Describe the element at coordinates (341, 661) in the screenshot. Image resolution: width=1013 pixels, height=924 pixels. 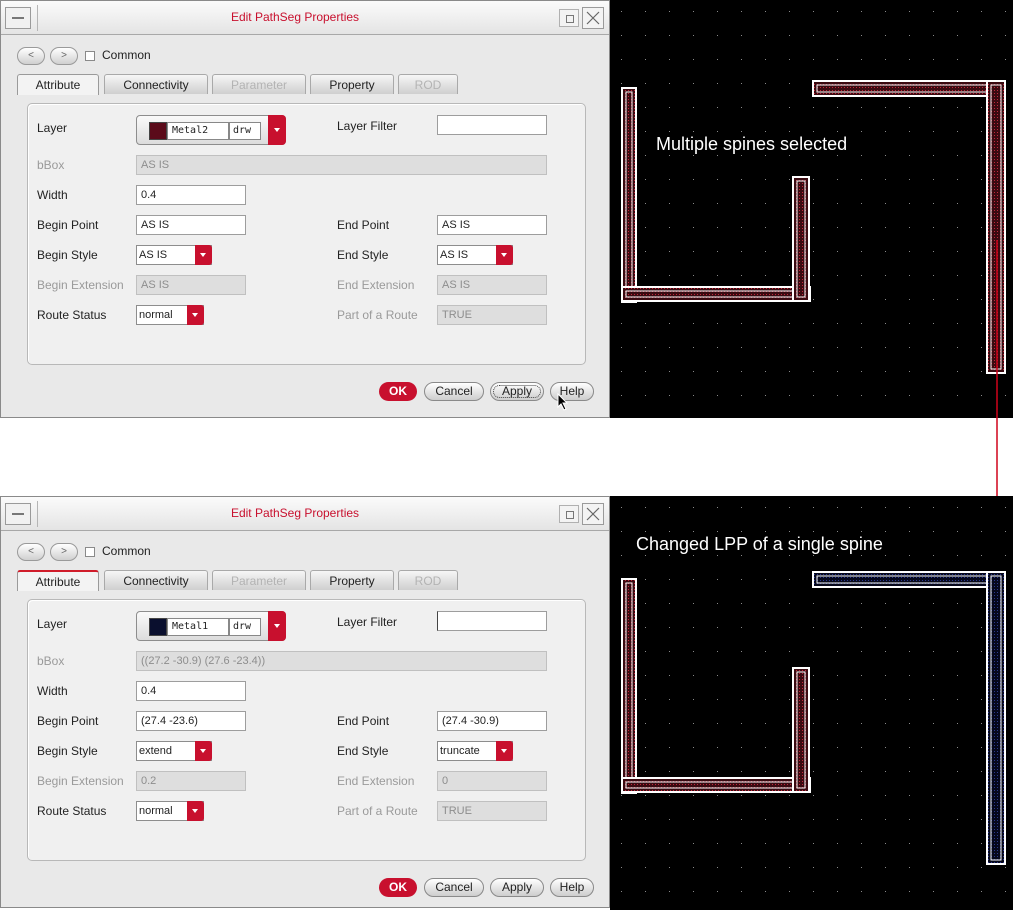
I see `bbox-field: ((27.2 -30.9) (27.6 -23.4))` at that location.